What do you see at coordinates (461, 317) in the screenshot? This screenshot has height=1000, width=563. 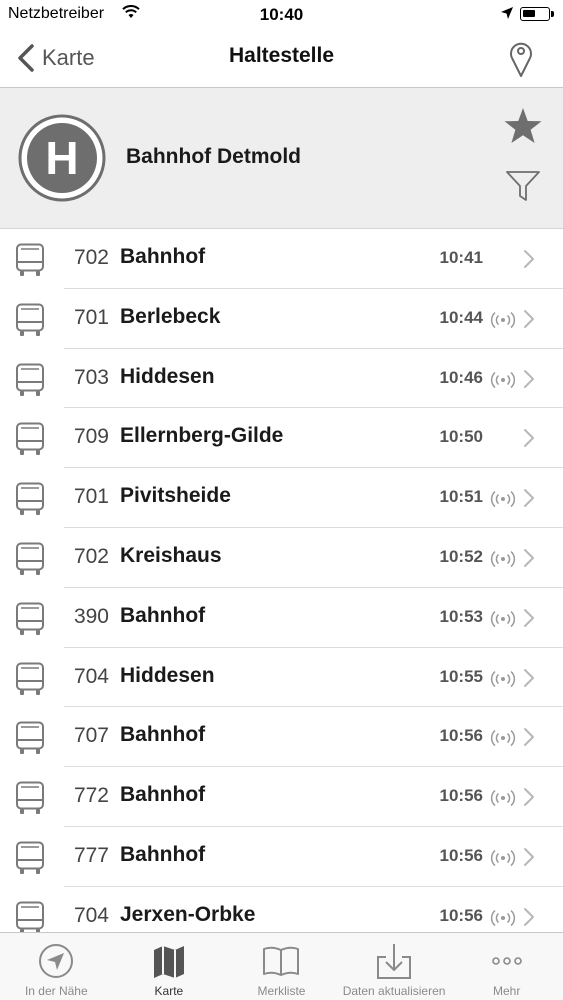 I see `departure-time: 10:44` at bounding box center [461, 317].